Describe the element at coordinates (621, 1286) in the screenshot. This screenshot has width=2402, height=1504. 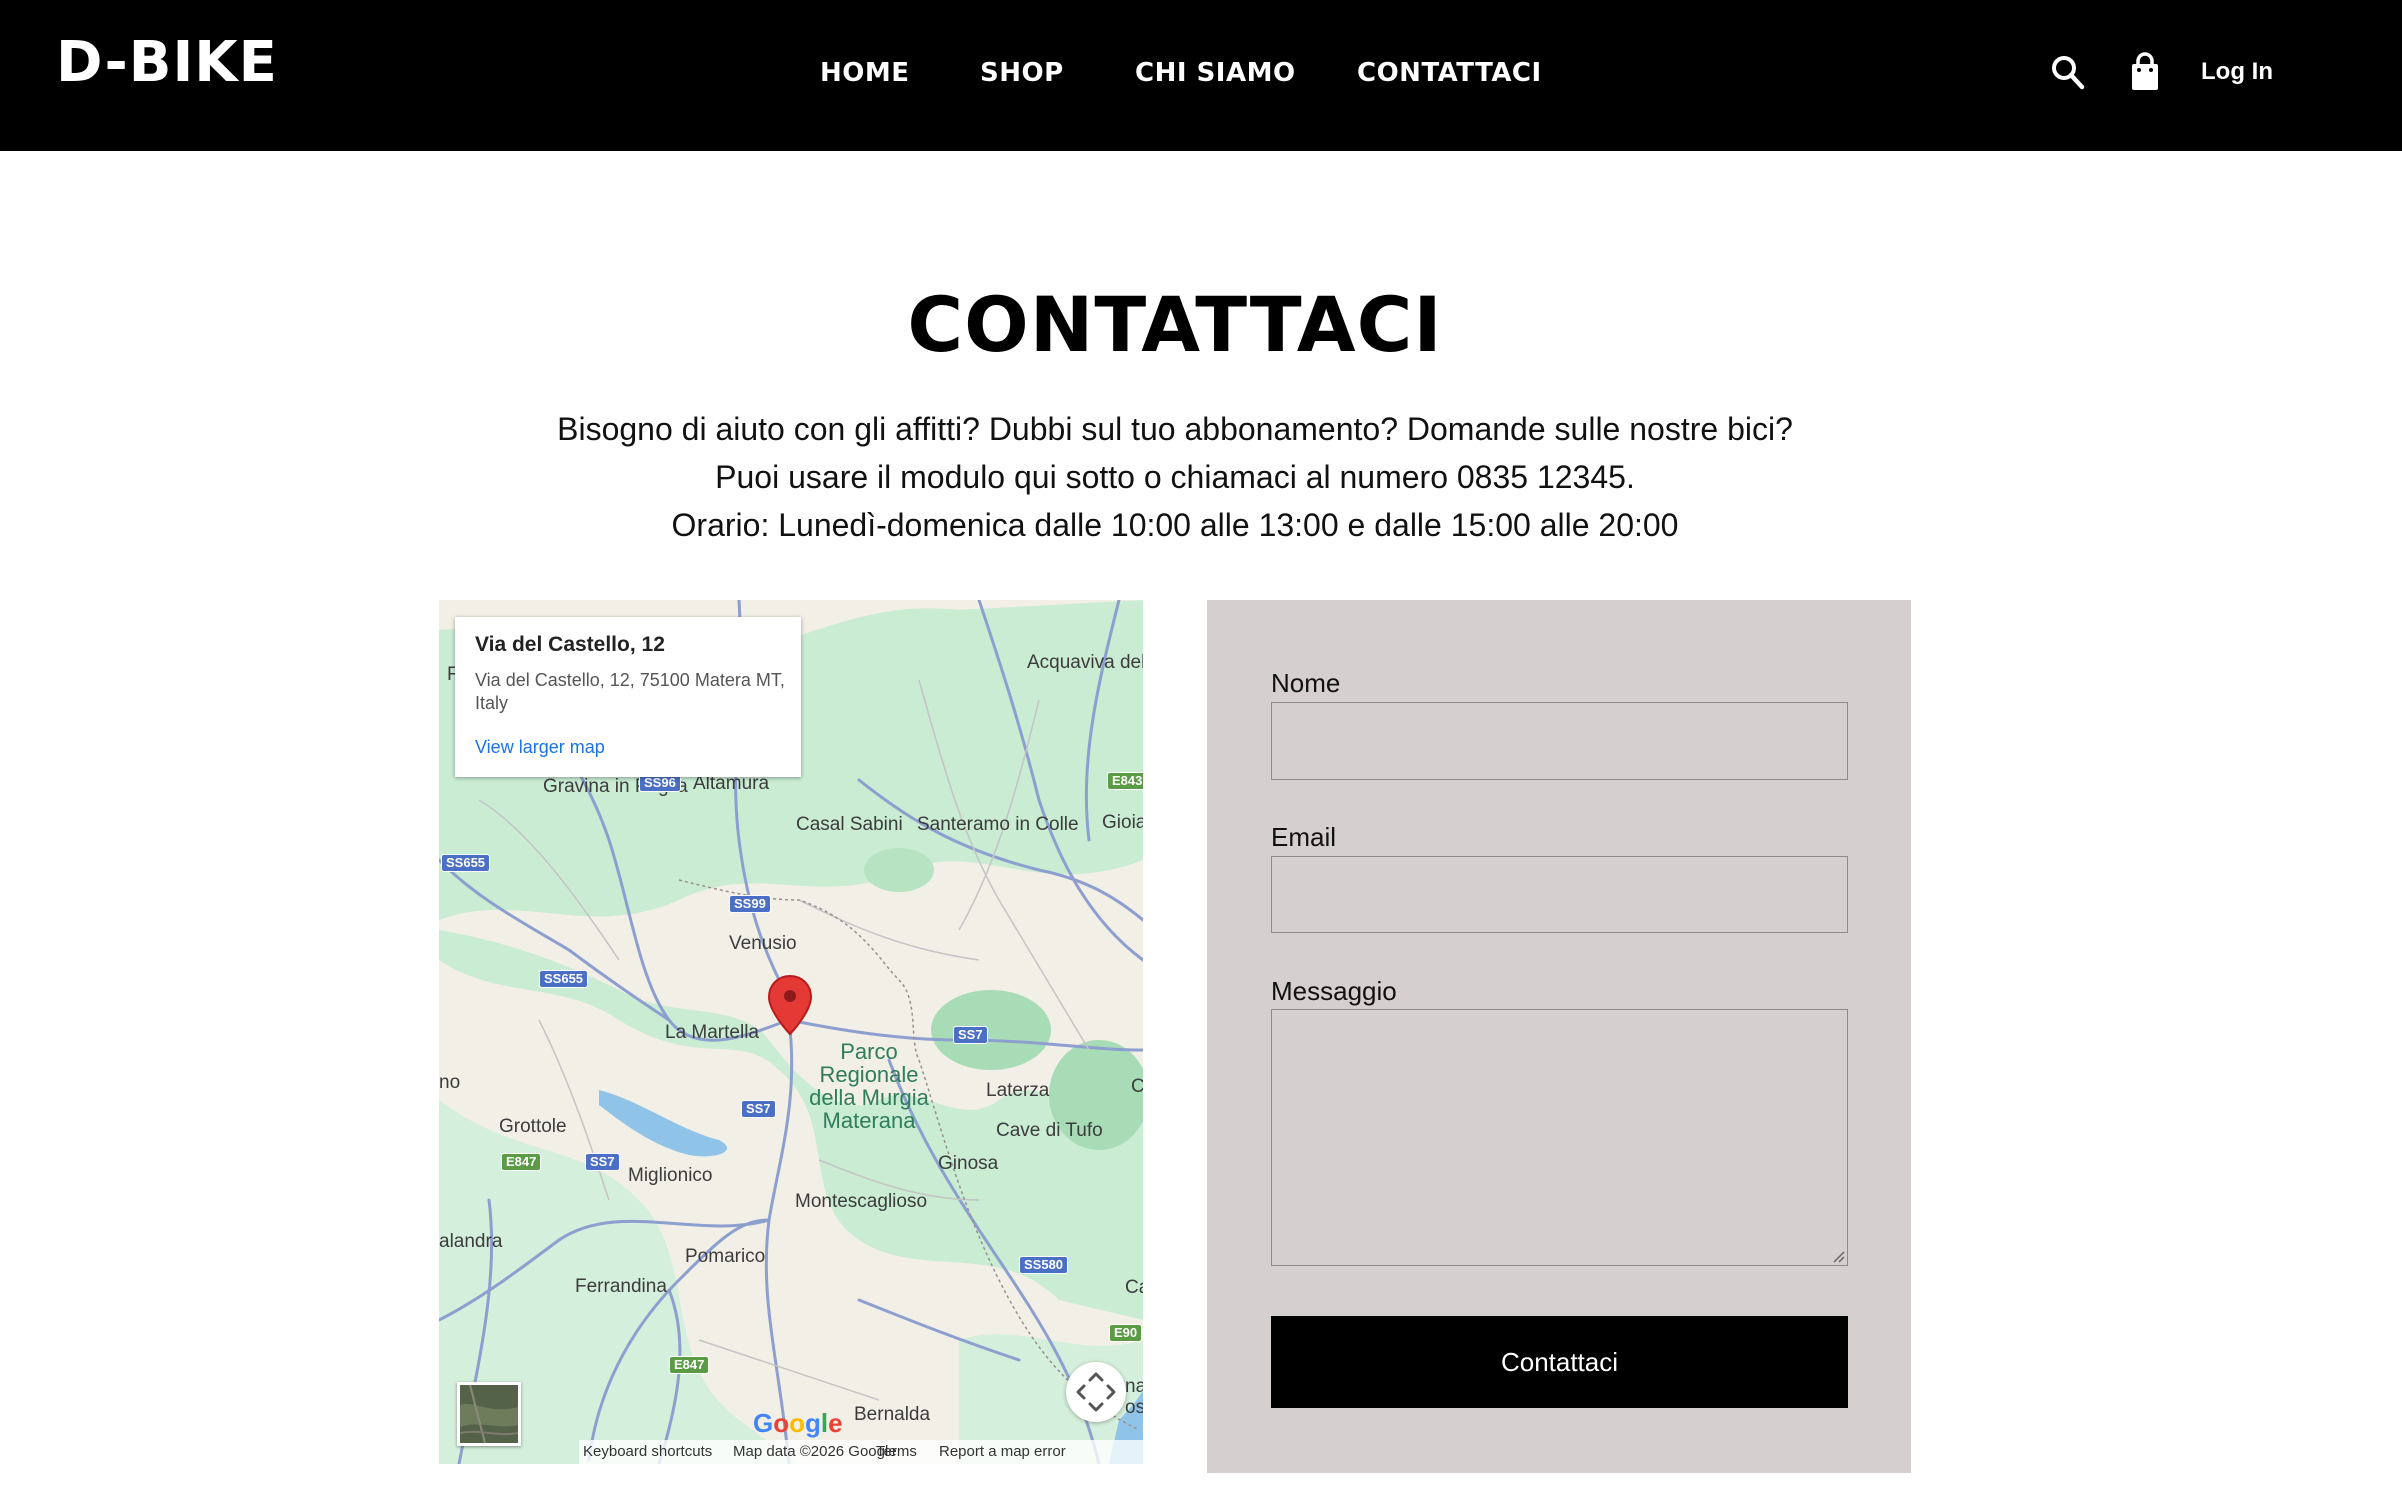
I see `map-place-label: Ferrandina` at that location.